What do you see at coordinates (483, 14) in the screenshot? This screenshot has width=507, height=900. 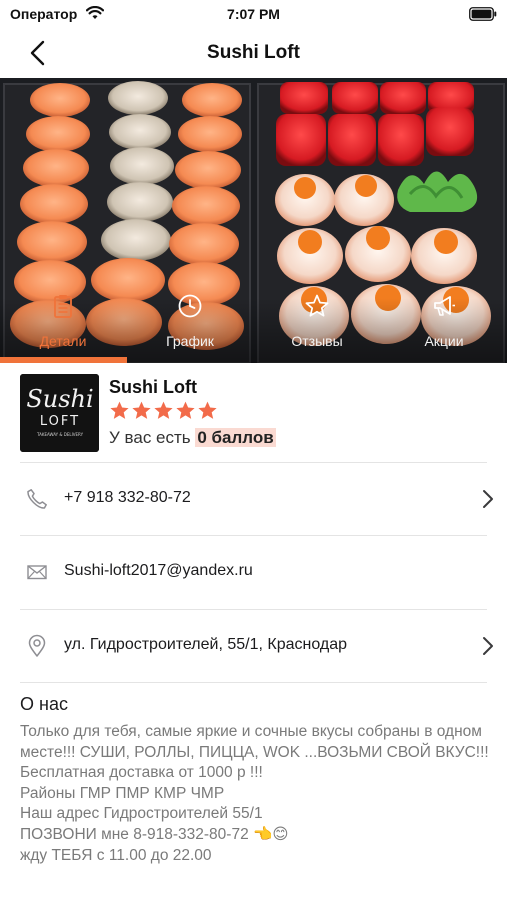 I see `battery-icon` at bounding box center [483, 14].